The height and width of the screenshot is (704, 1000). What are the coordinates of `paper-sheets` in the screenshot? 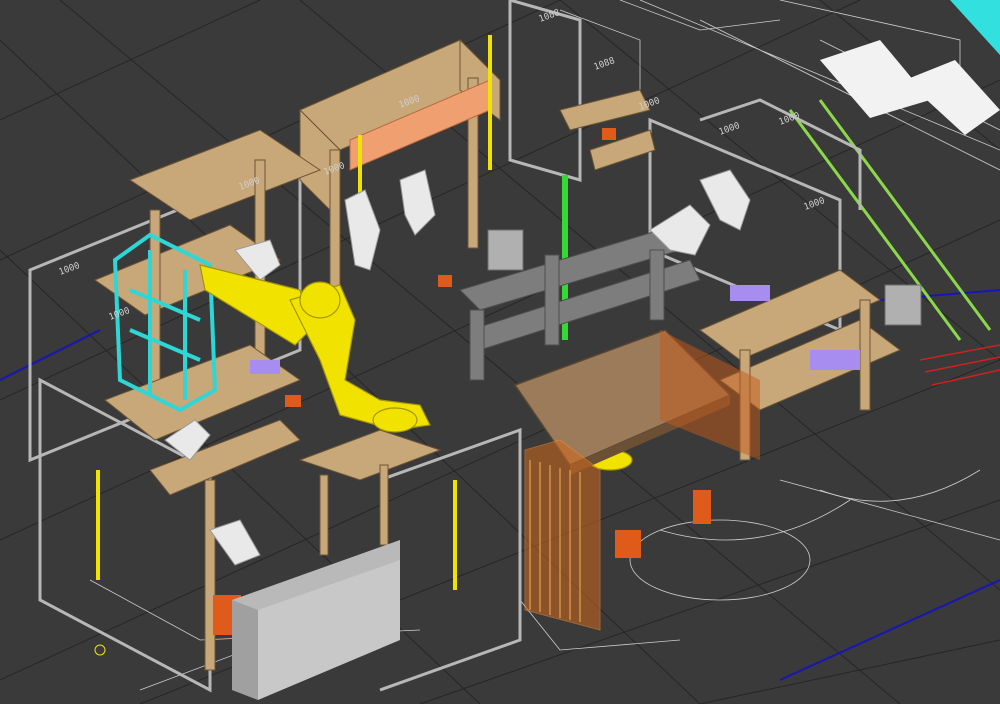 It's located at (910, 87).